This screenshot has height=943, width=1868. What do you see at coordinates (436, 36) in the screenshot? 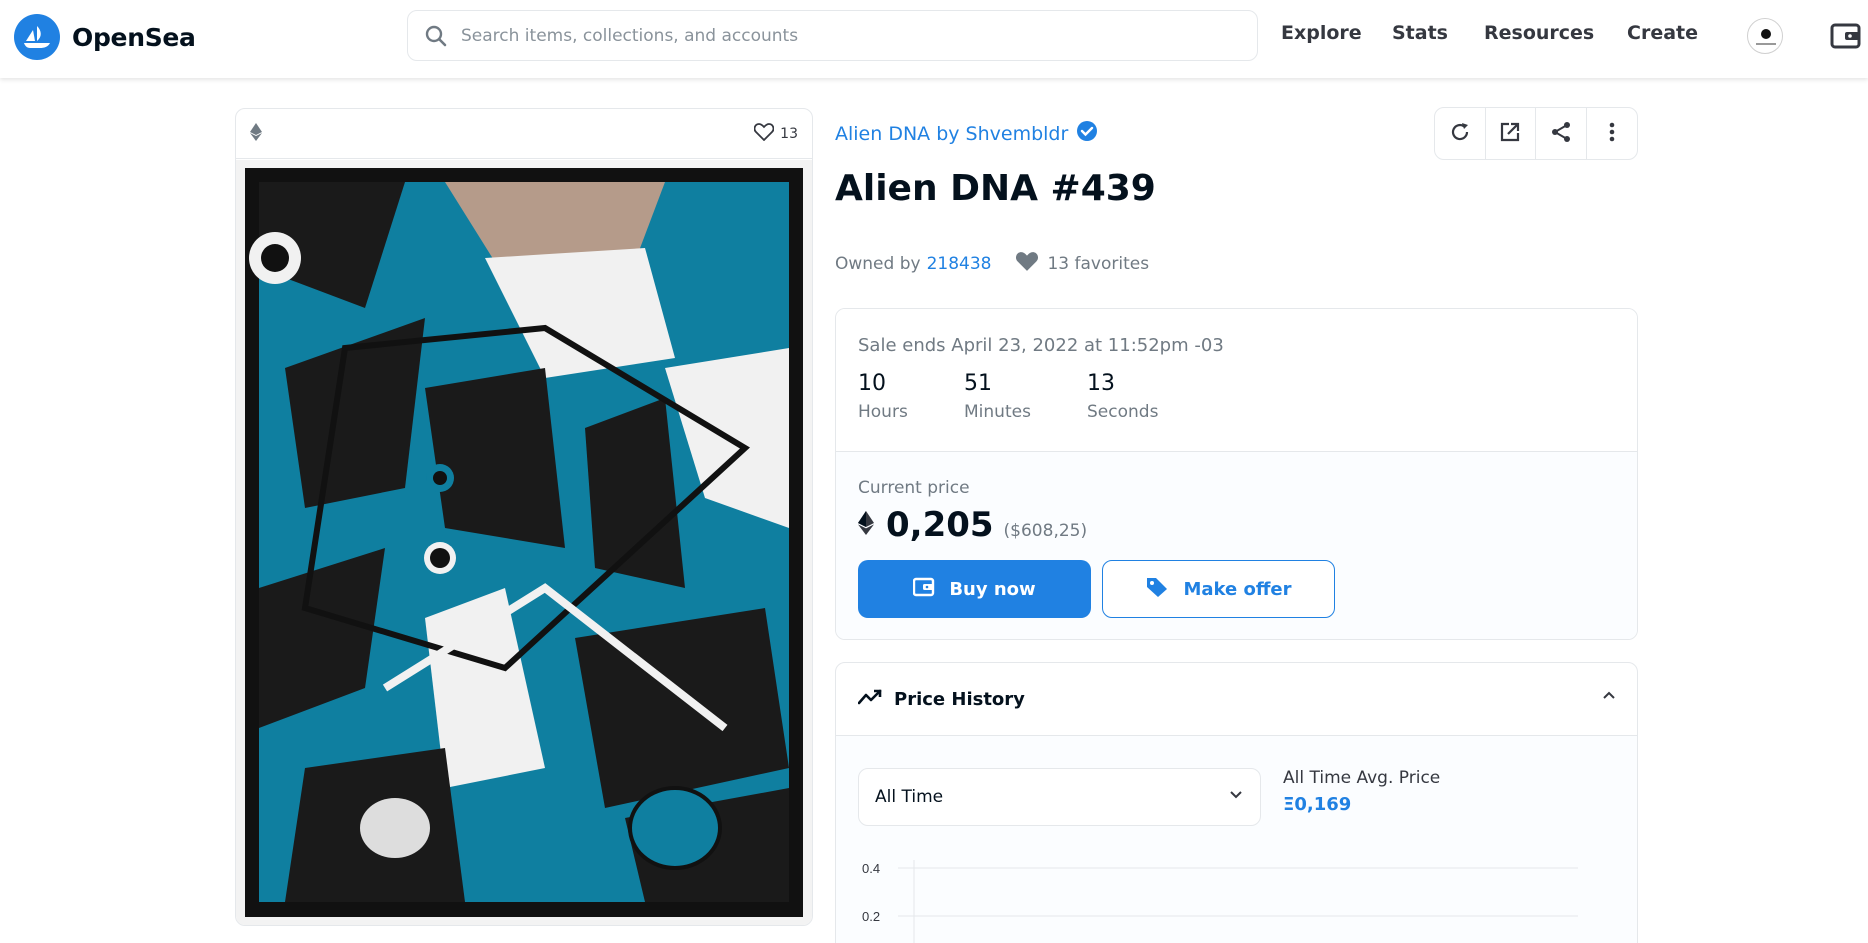
I see `search-icon` at bounding box center [436, 36].